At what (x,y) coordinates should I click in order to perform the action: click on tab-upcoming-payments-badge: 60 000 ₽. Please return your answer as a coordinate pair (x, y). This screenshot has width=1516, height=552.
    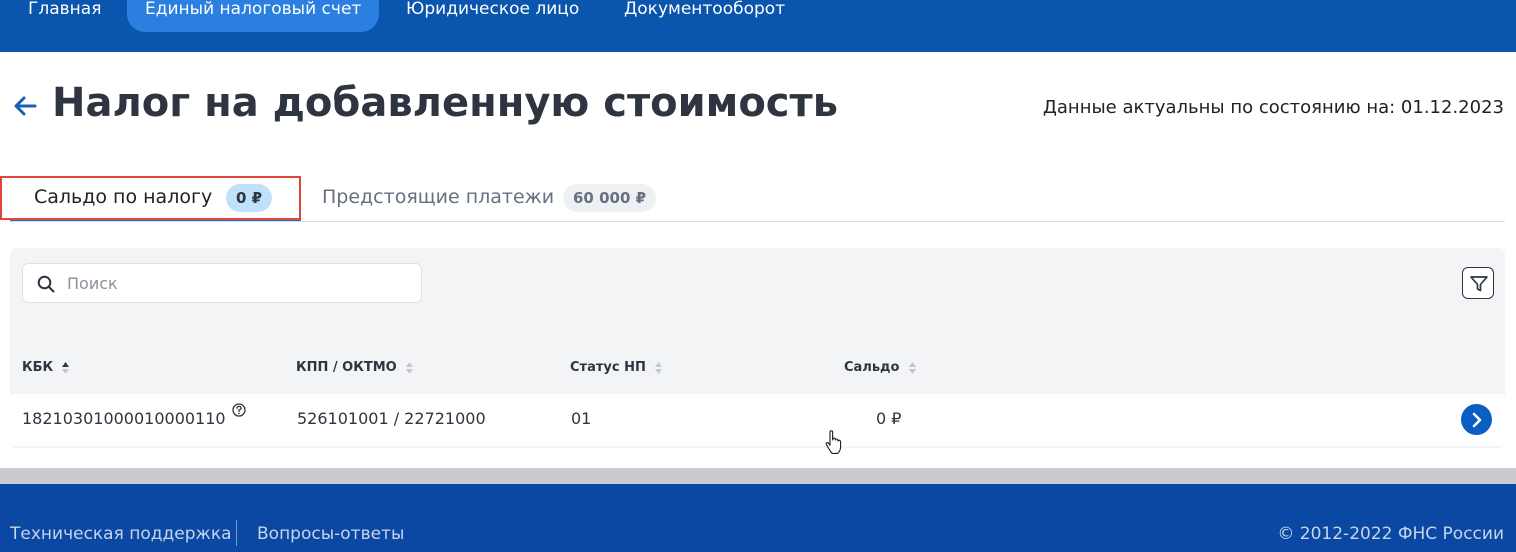
    Looking at the image, I should click on (610, 198).